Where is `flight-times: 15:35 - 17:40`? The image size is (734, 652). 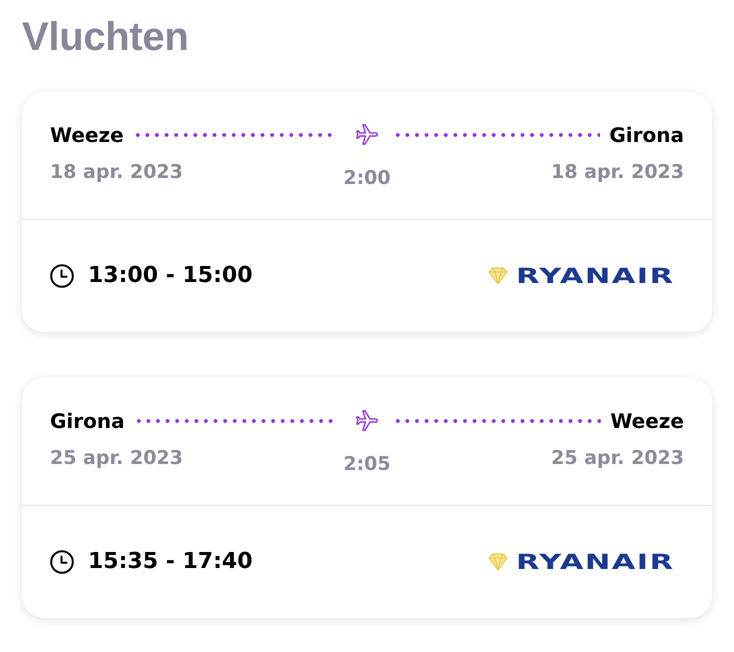
flight-times: 15:35 - 17:40 is located at coordinates (170, 562).